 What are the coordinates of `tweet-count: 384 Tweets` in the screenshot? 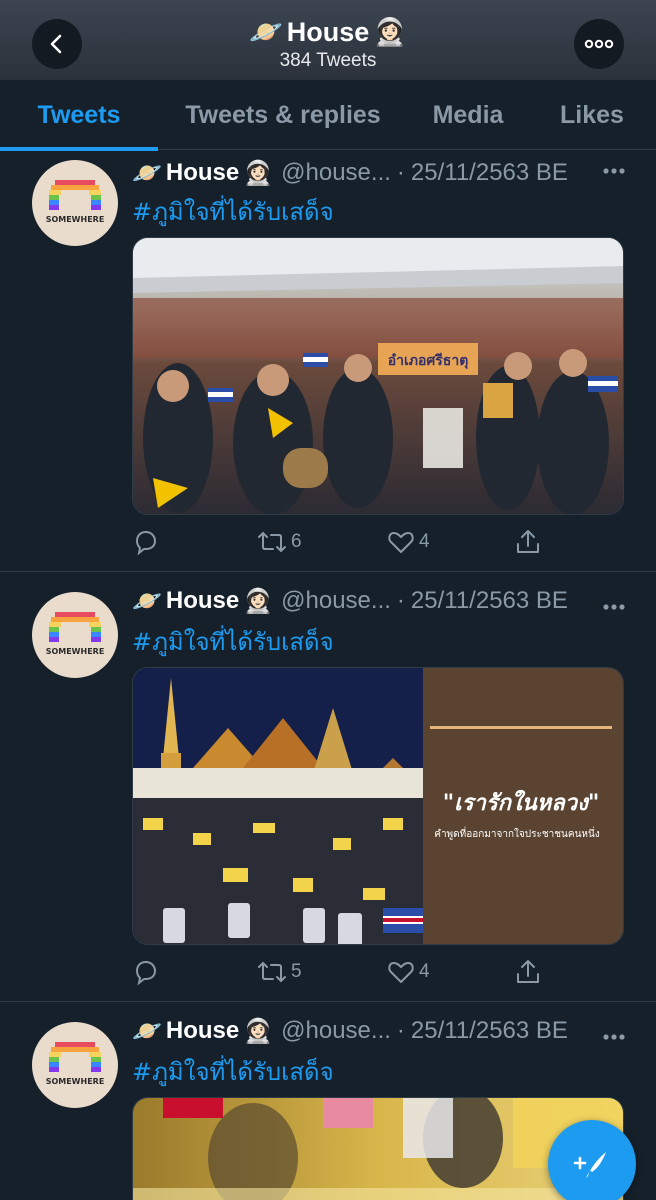 It's located at (328, 60).